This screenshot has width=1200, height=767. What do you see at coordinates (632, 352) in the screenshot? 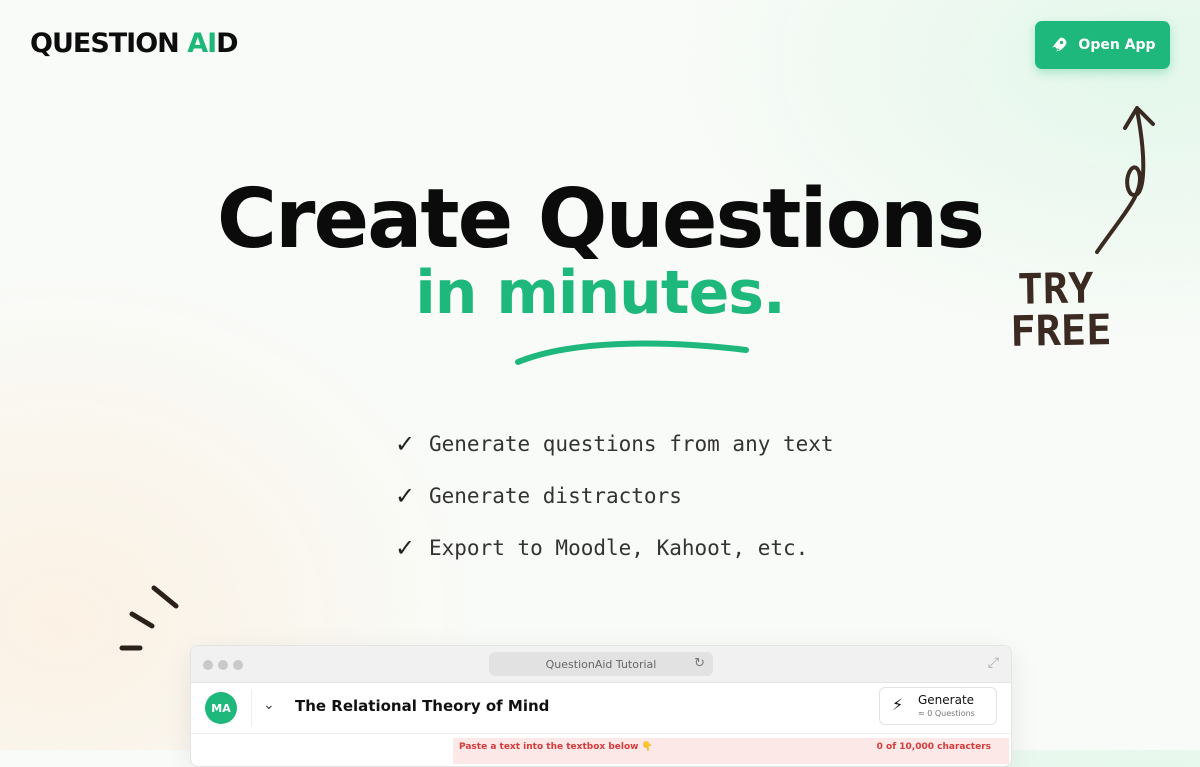
I see `underline-squiggle-icon` at bounding box center [632, 352].